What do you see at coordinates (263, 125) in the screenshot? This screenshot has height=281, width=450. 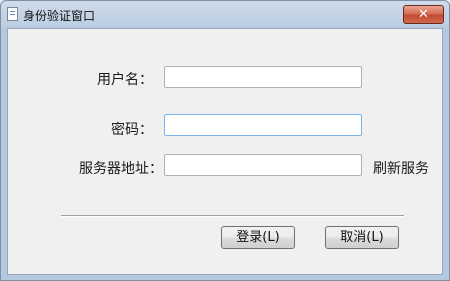 I see `password-input` at bounding box center [263, 125].